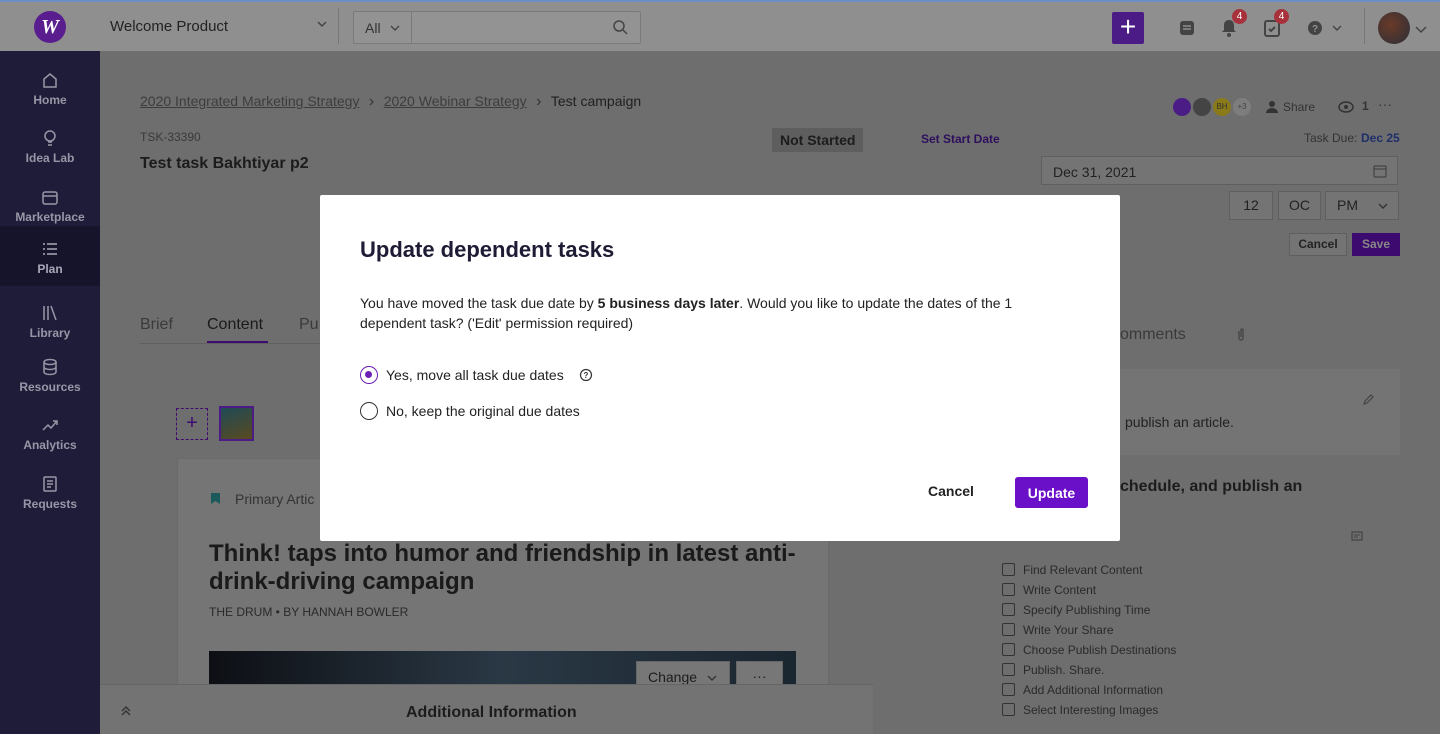 This screenshot has width=1440, height=734. Describe the element at coordinates (1219, 170) in the screenshot. I see `due-date-input: Dec 31, 2021` at that location.